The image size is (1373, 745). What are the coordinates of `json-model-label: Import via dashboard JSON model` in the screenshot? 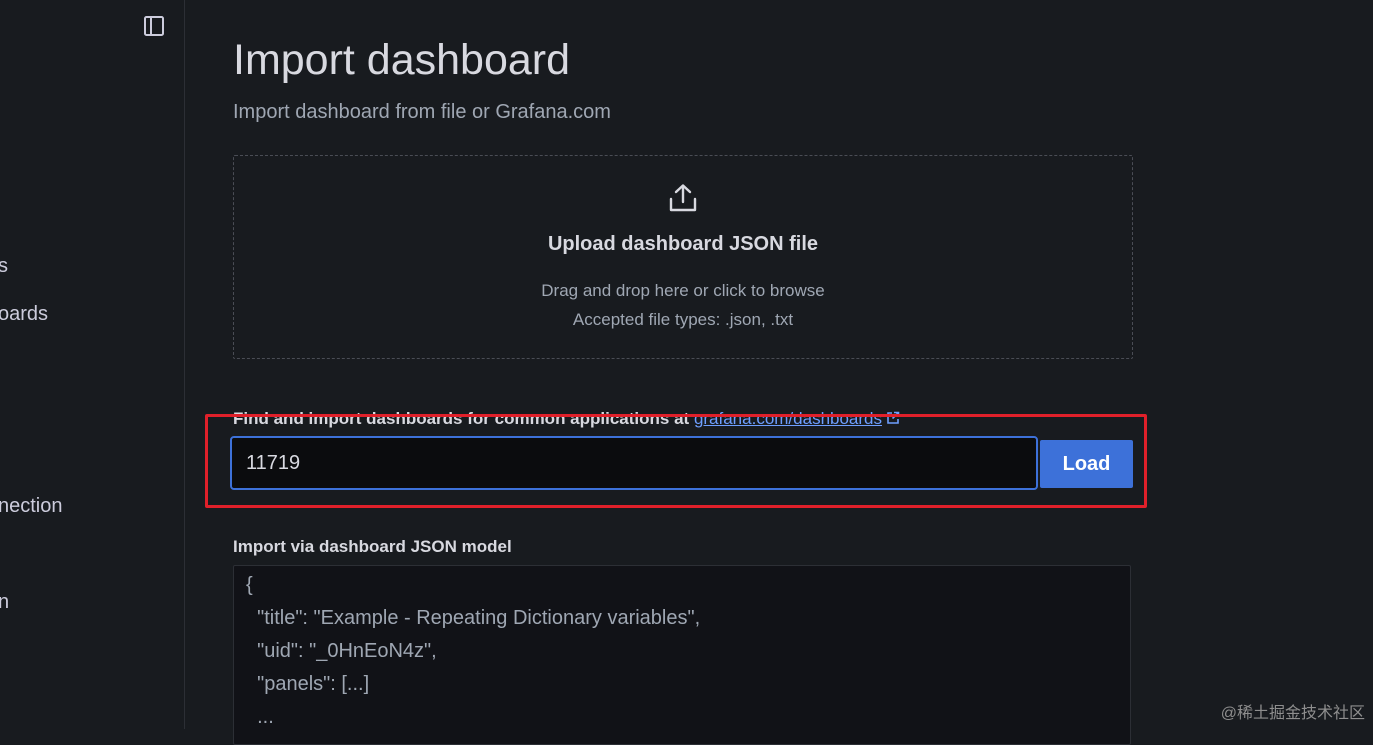 It's located at (372, 546).